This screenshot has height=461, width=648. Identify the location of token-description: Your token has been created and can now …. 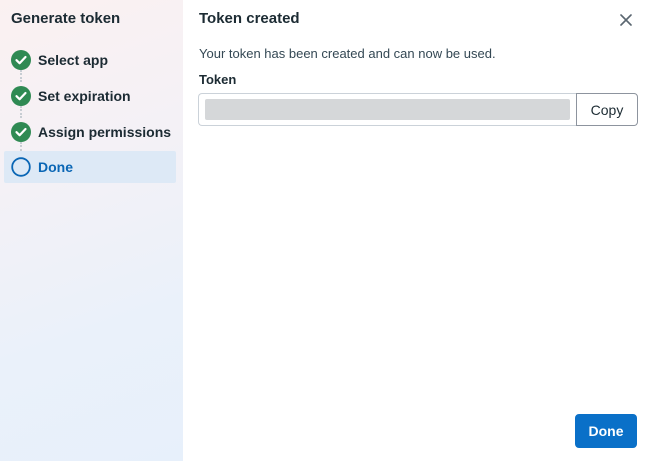
(347, 53).